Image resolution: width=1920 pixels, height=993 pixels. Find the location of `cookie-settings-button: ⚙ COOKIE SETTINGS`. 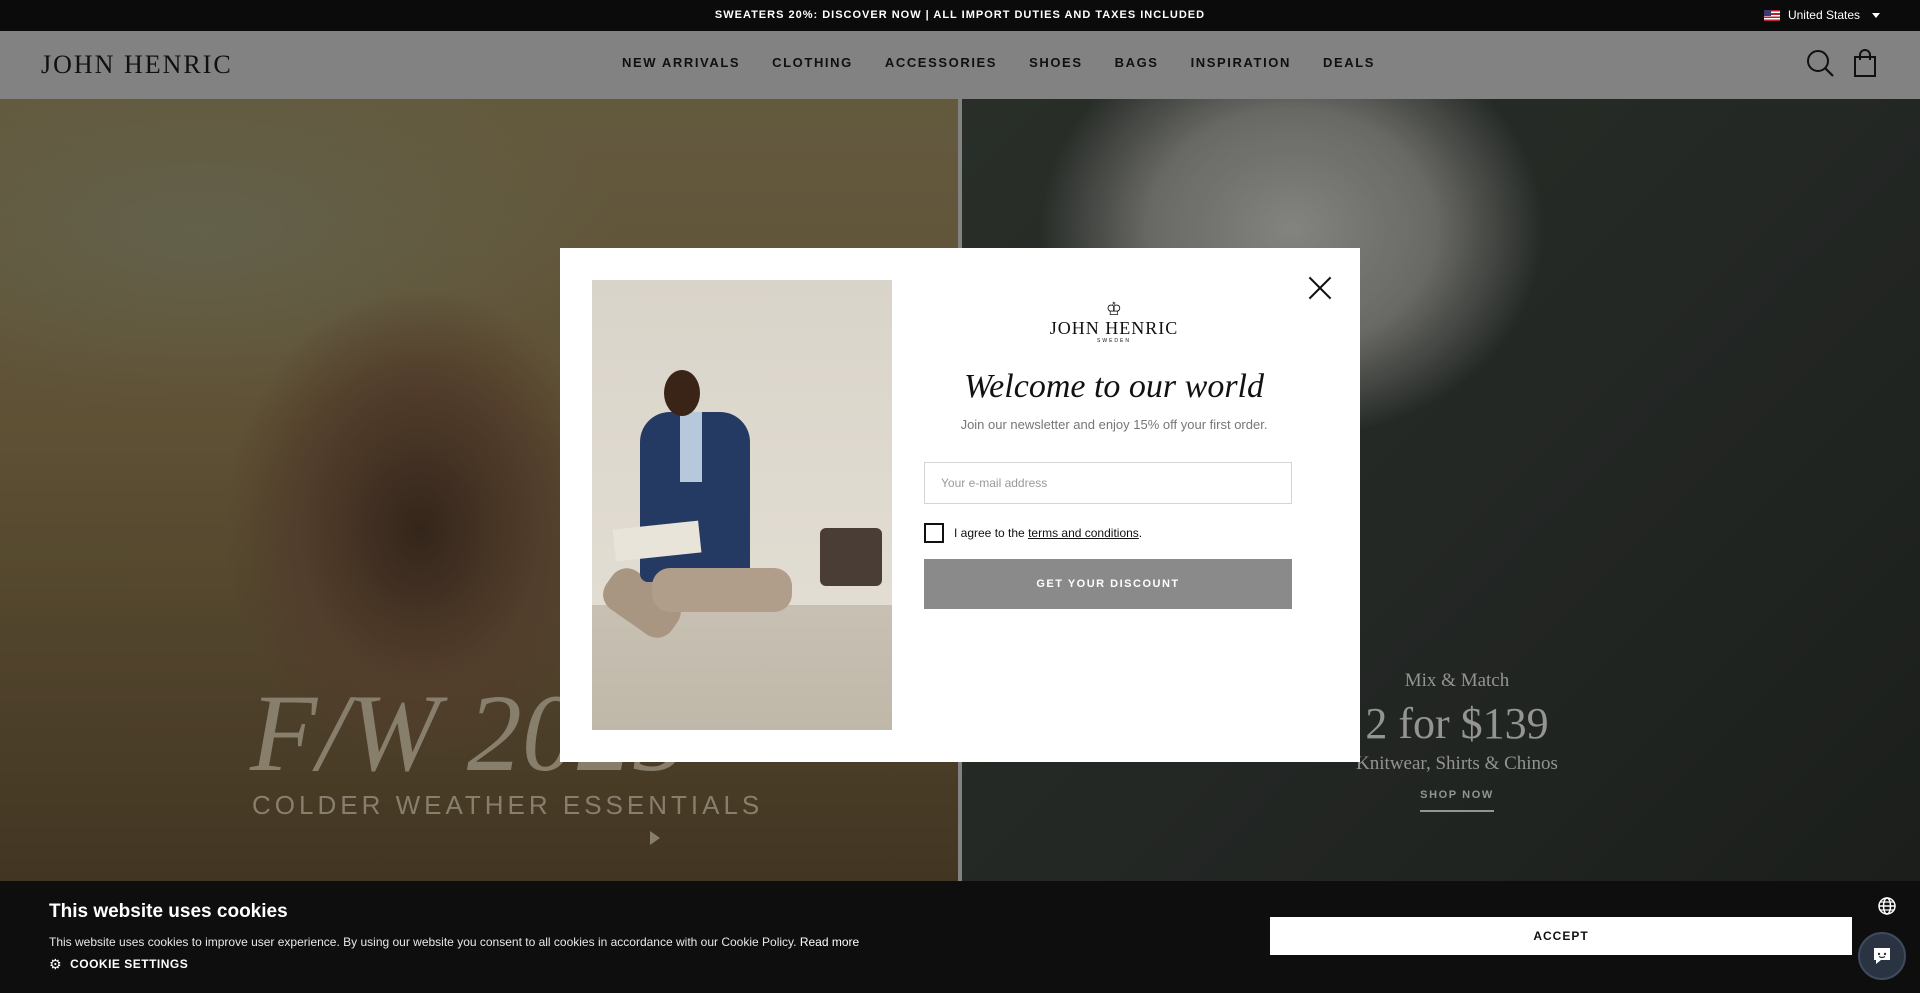

cookie-settings-button: ⚙ COOKIE SETTINGS is located at coordinates (118, 964).